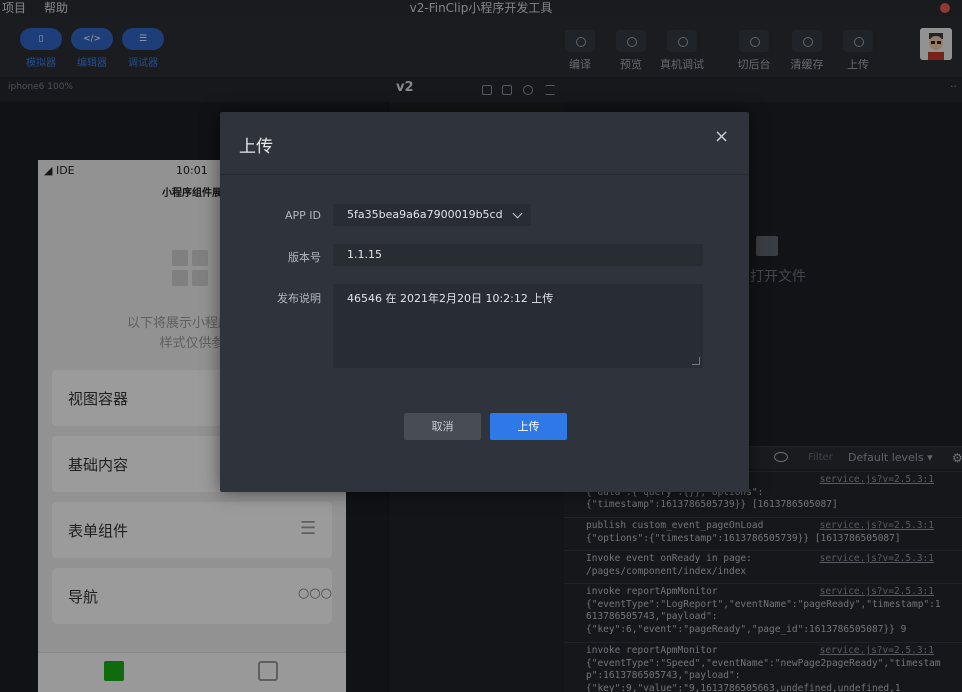  I want to click on appid-select: 5fa35bea9a6a7900019b5cd, so click(432, 215).